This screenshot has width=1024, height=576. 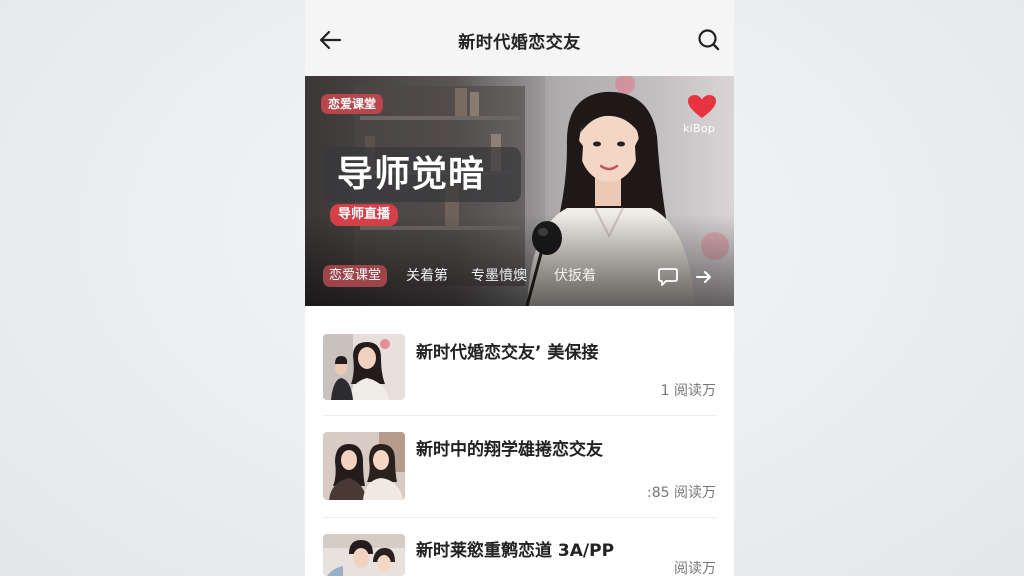 What do you see at coordinates (688, 391) in the screenshot?
I see `article-meta-1: 1 阅读万` at bounding box center [688, 391].